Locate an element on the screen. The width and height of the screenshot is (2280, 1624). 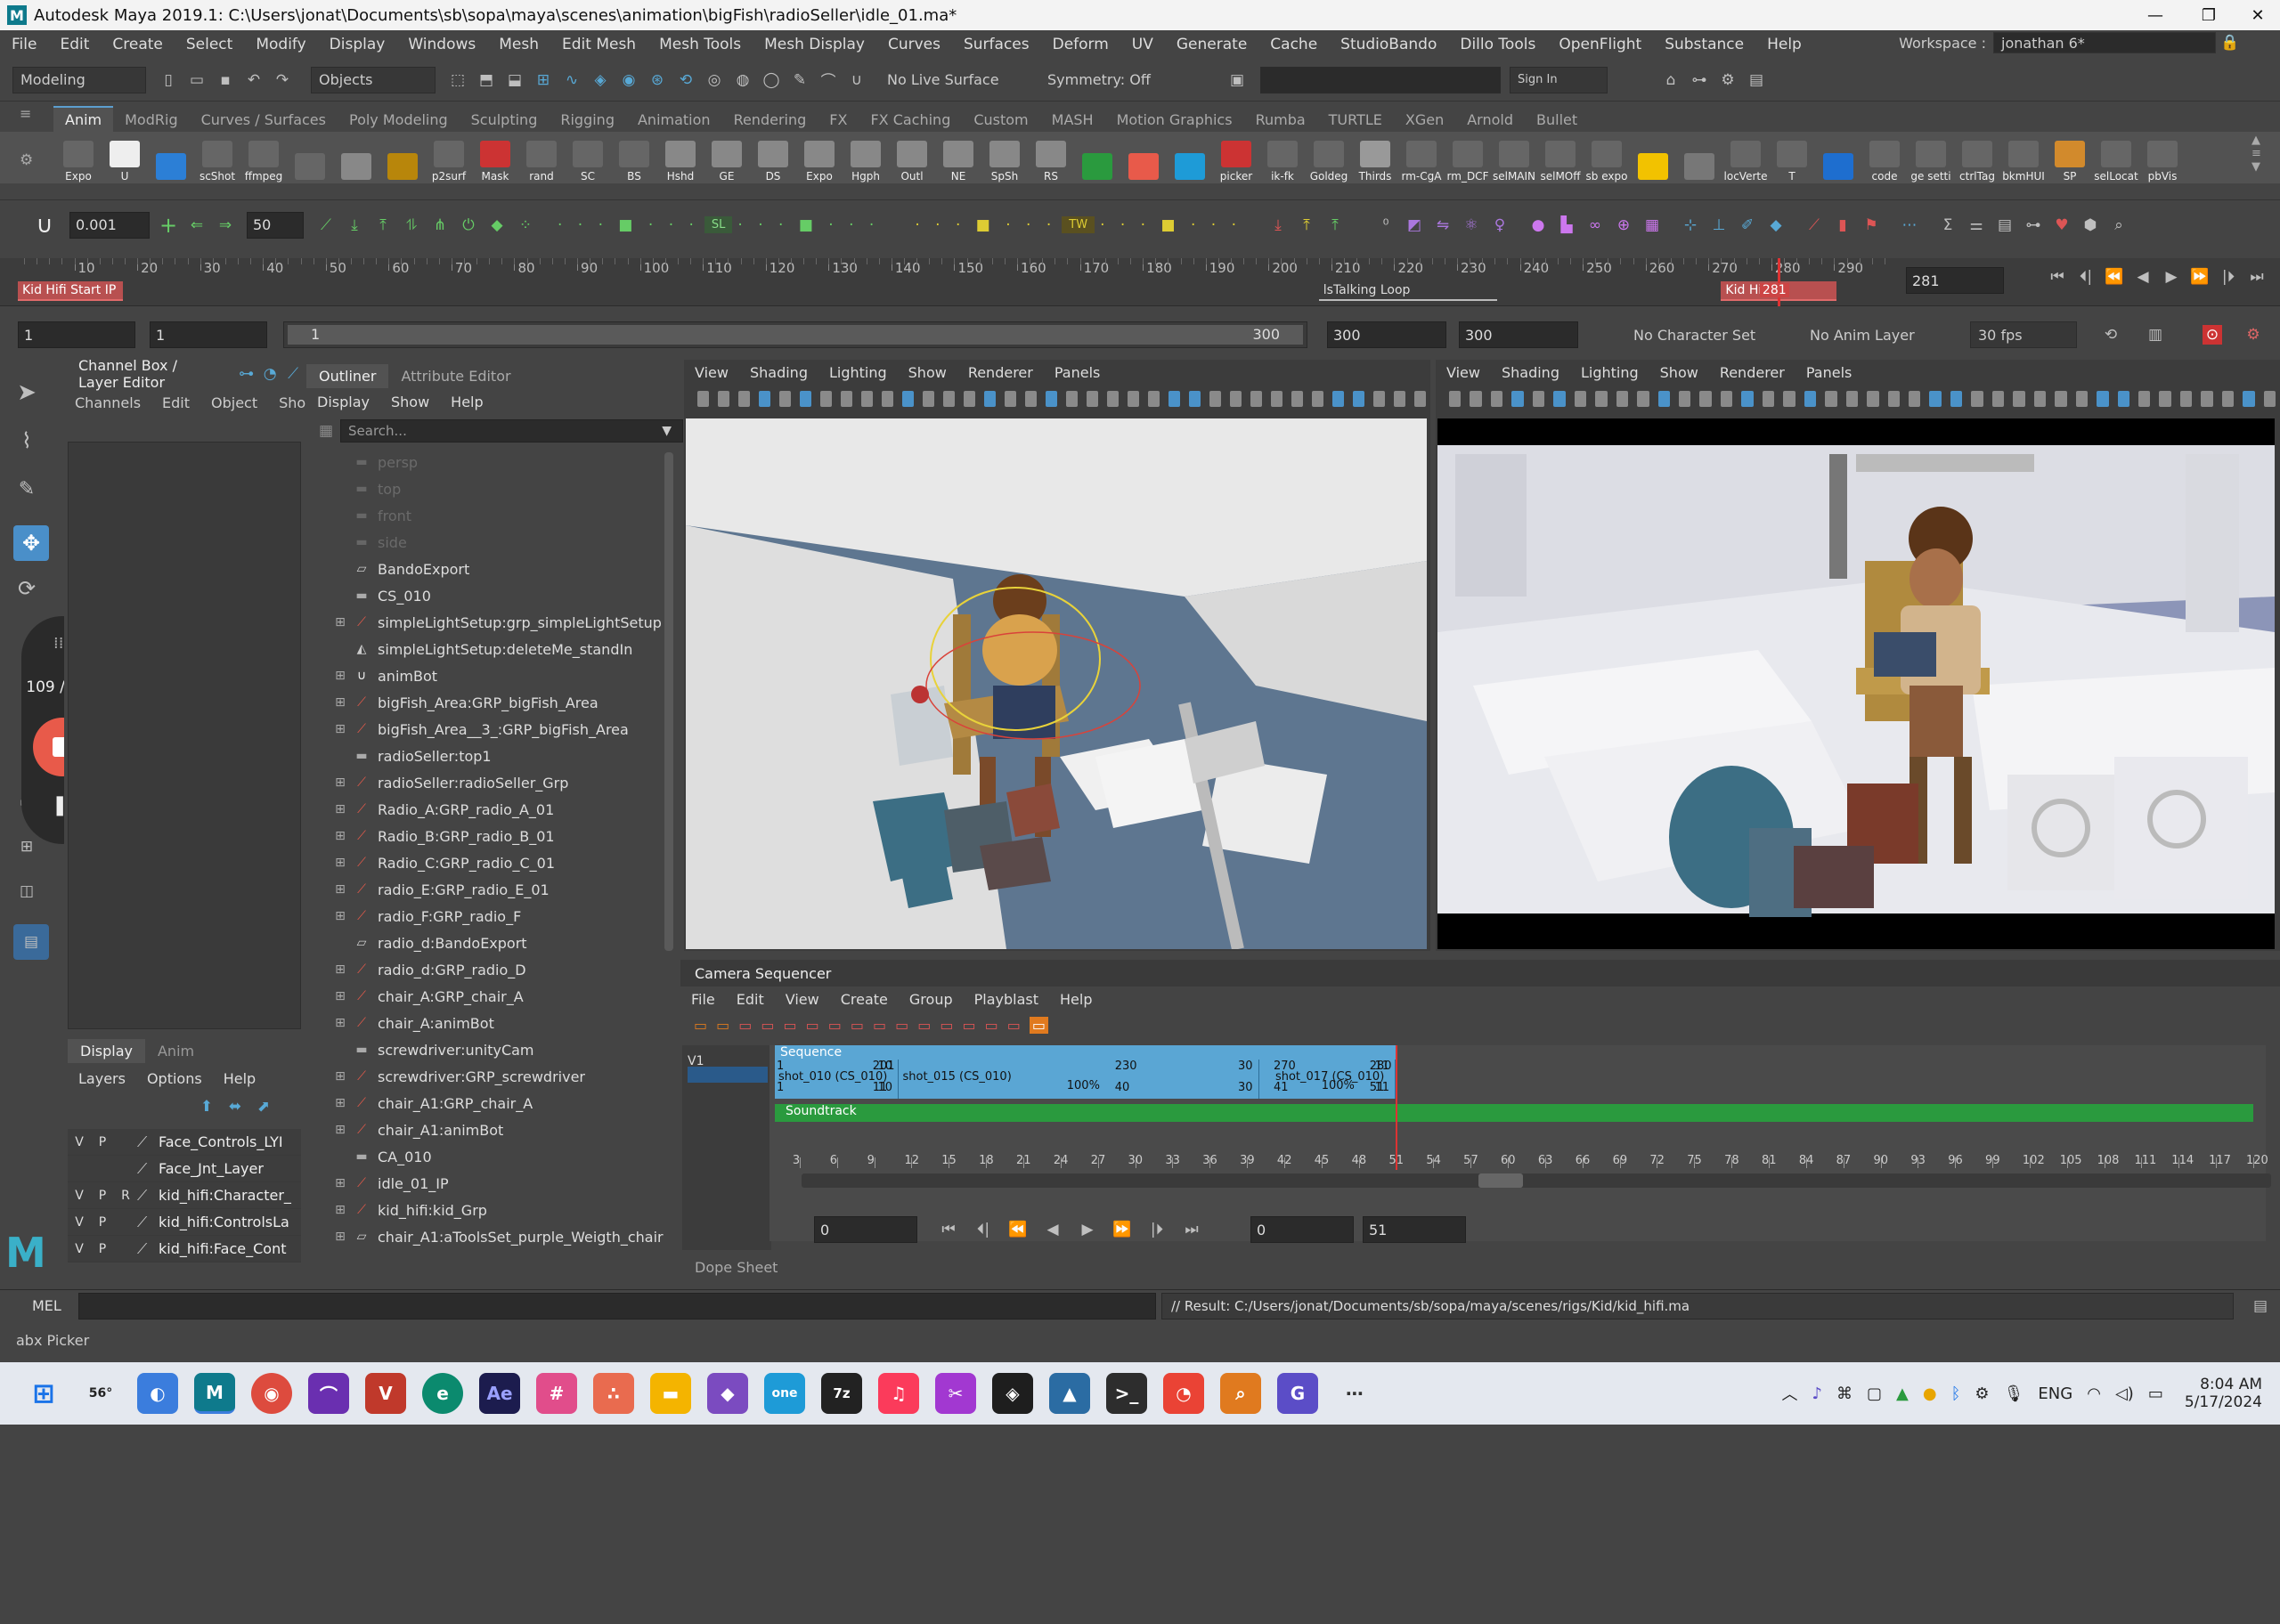
app-icon-1: ◐ is located at coordinates (157, 1393).